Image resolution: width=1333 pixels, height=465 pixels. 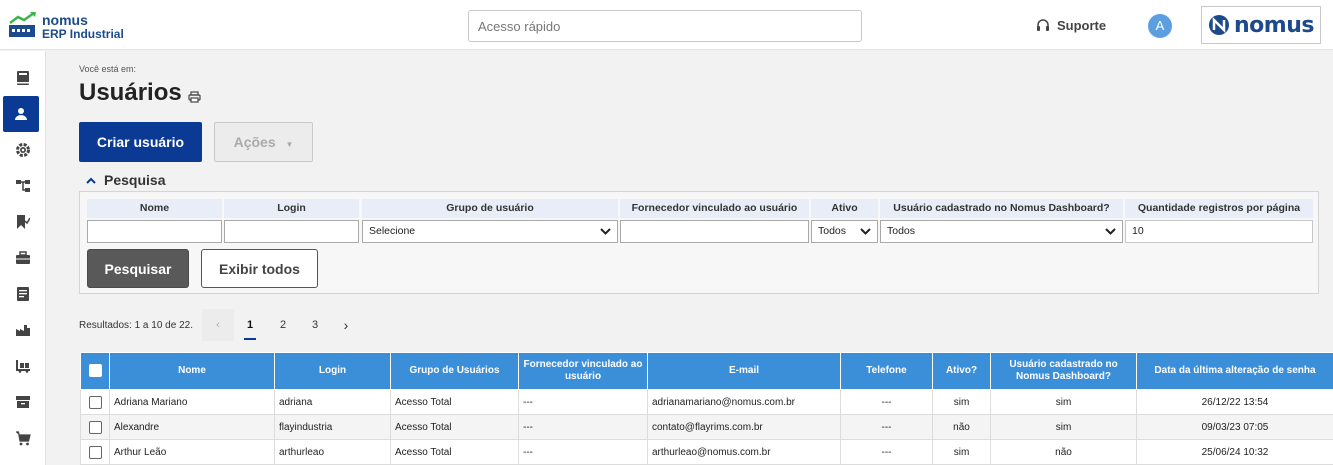 I want to click on select-all-checkbox, so click(x=95, y=371).